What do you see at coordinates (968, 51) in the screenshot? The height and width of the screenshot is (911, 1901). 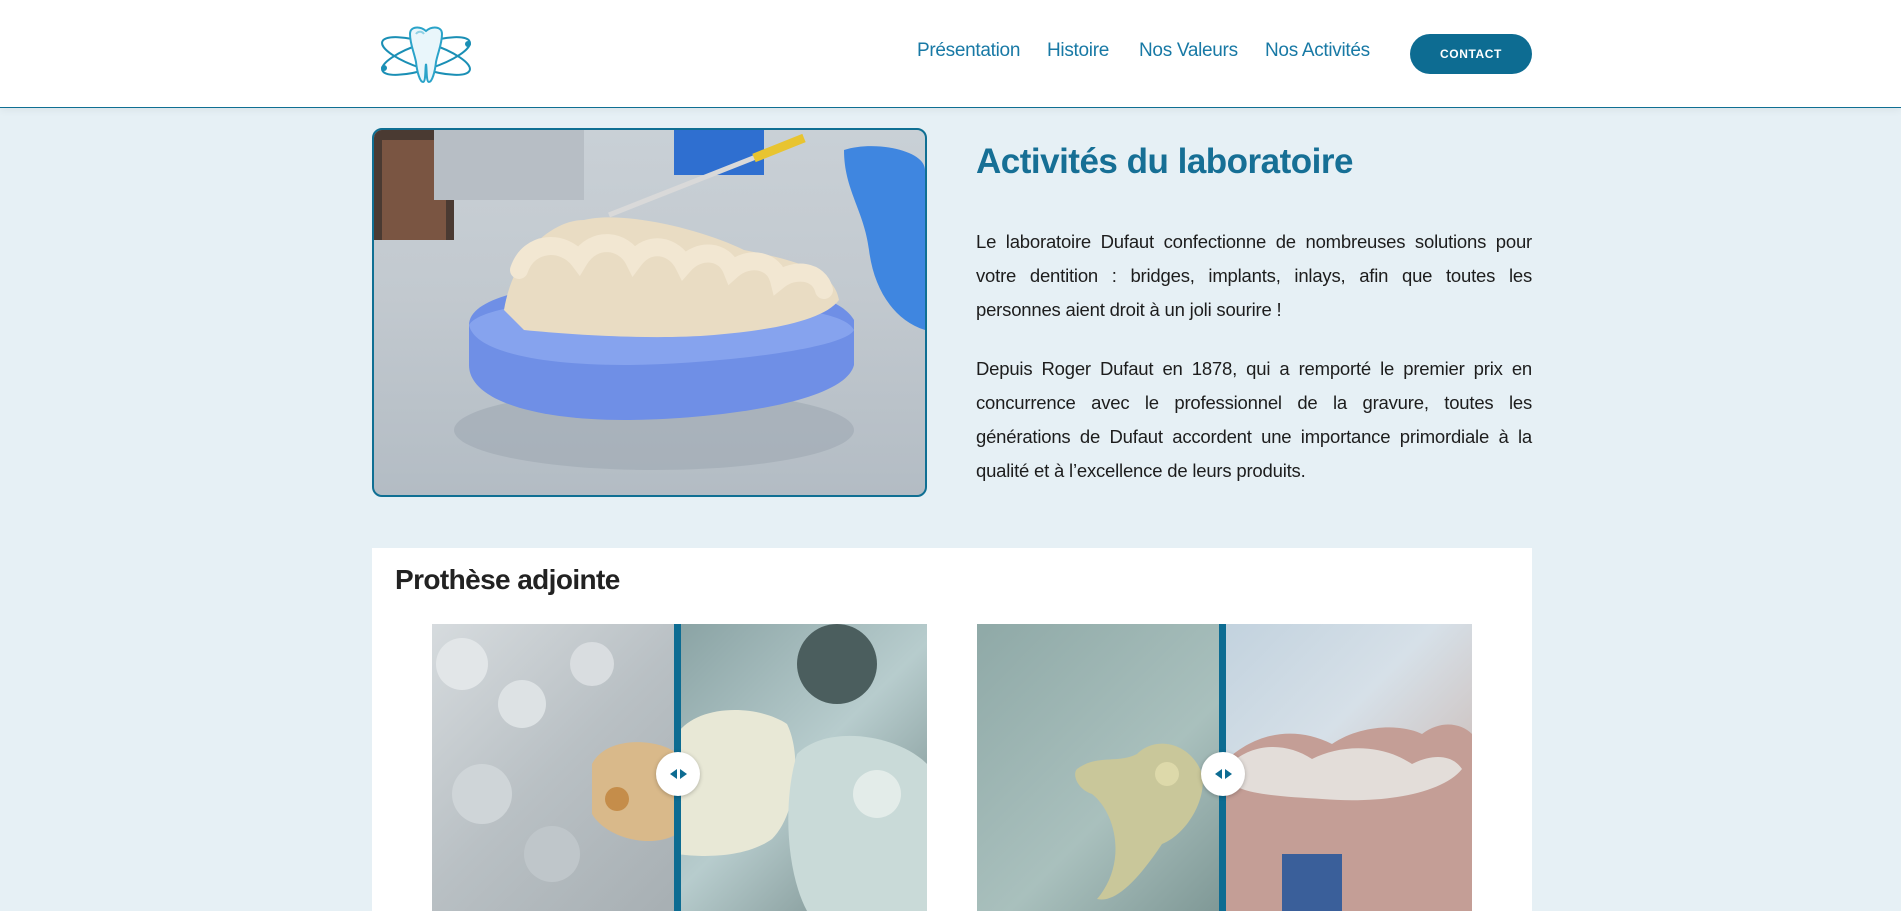 I see `nav-link-presentation: Présentation` at bounding box center [968, 51].